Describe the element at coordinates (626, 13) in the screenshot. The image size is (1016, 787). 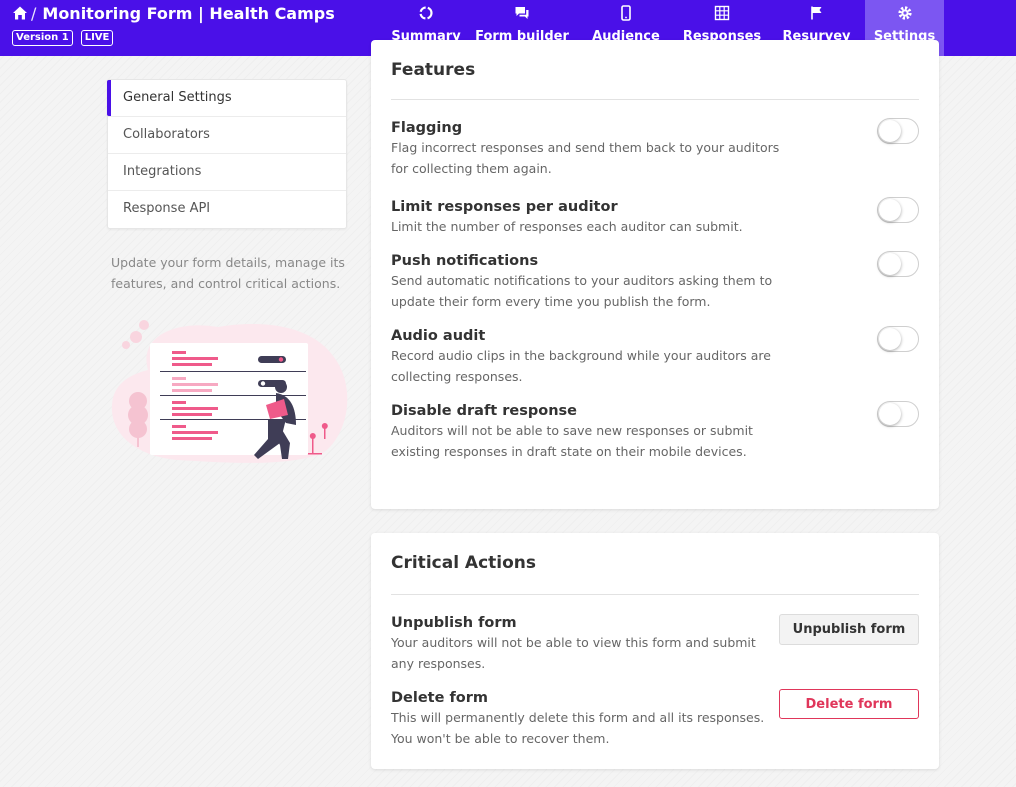
I see `mobile-icon` at that location.